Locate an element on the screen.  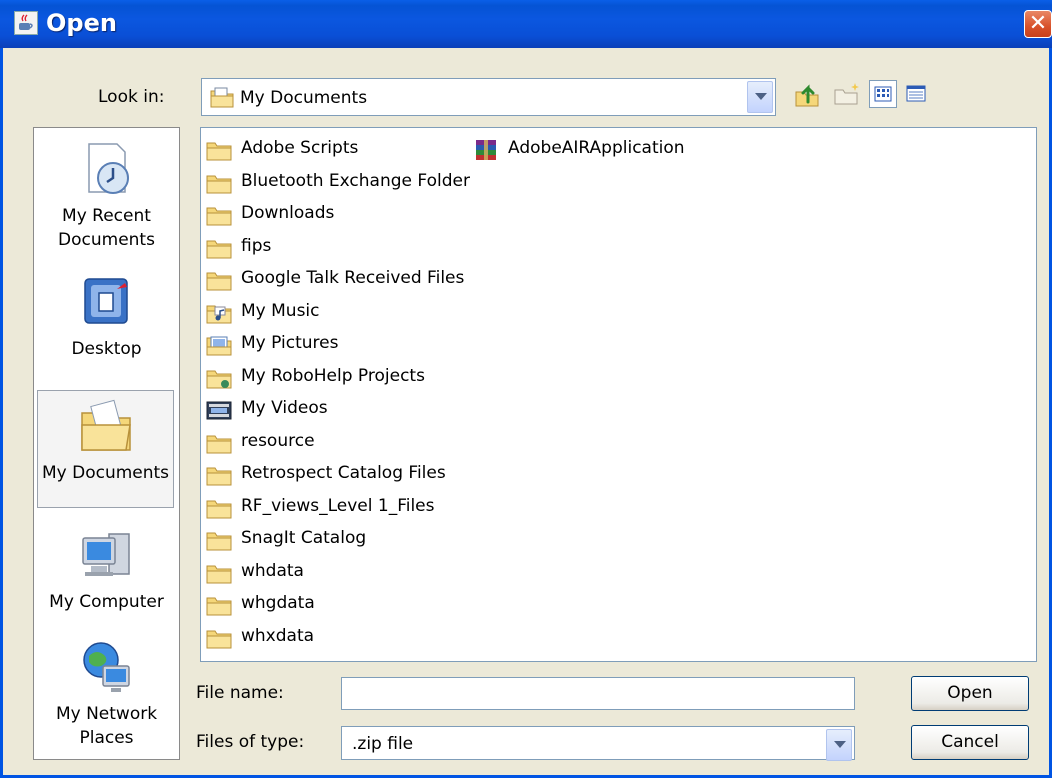
cancel-button: Cancel is located at coordinates (970, 742).